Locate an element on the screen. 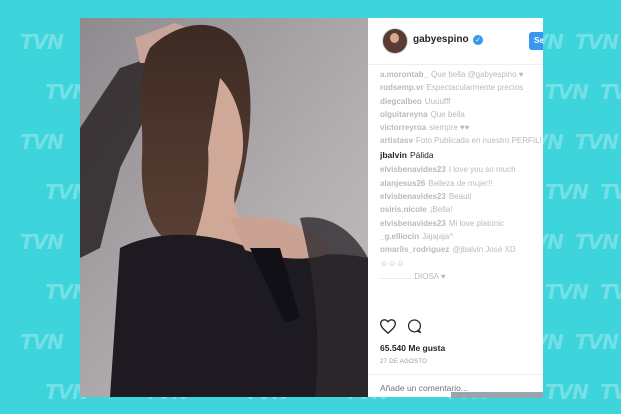  comment-text: Belleza de mujer!! is located at coordinates (460, 183).